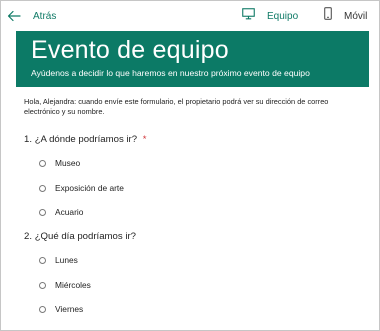  What do you see at coordinates (248, 16) in the screenshot?
I see `monitor-icon` at bounding box center [248, 16].